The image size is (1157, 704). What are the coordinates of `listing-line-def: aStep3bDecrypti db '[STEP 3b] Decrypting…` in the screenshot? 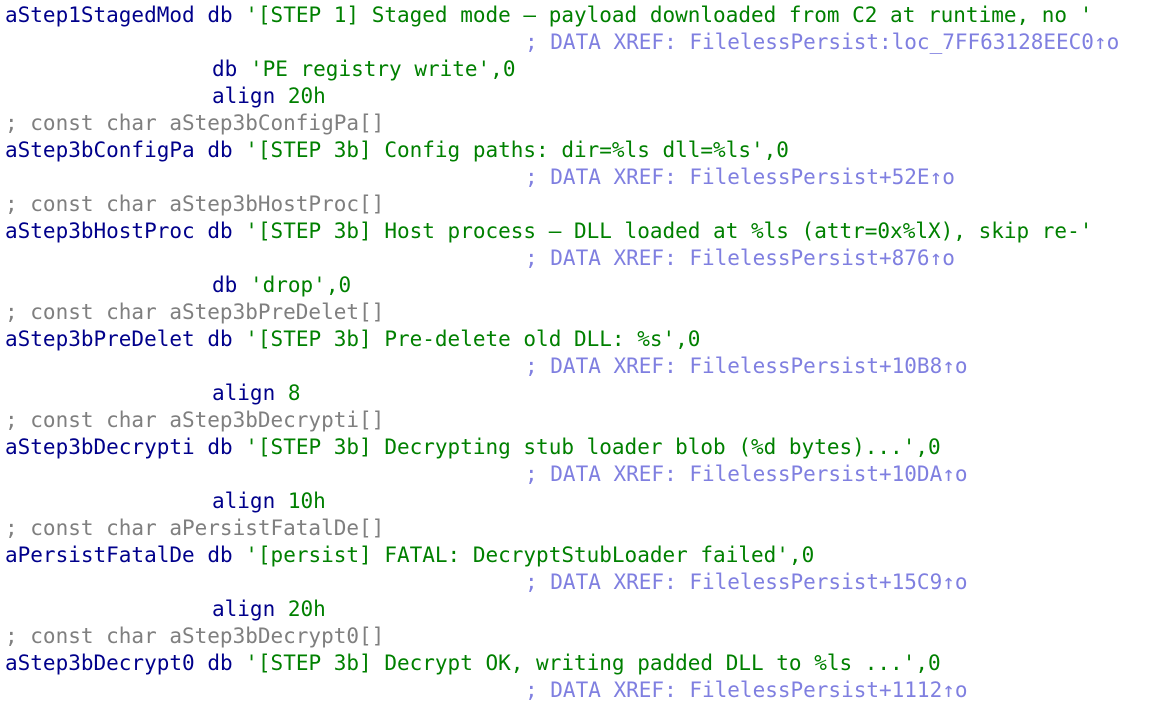 It's located at (562, 447).